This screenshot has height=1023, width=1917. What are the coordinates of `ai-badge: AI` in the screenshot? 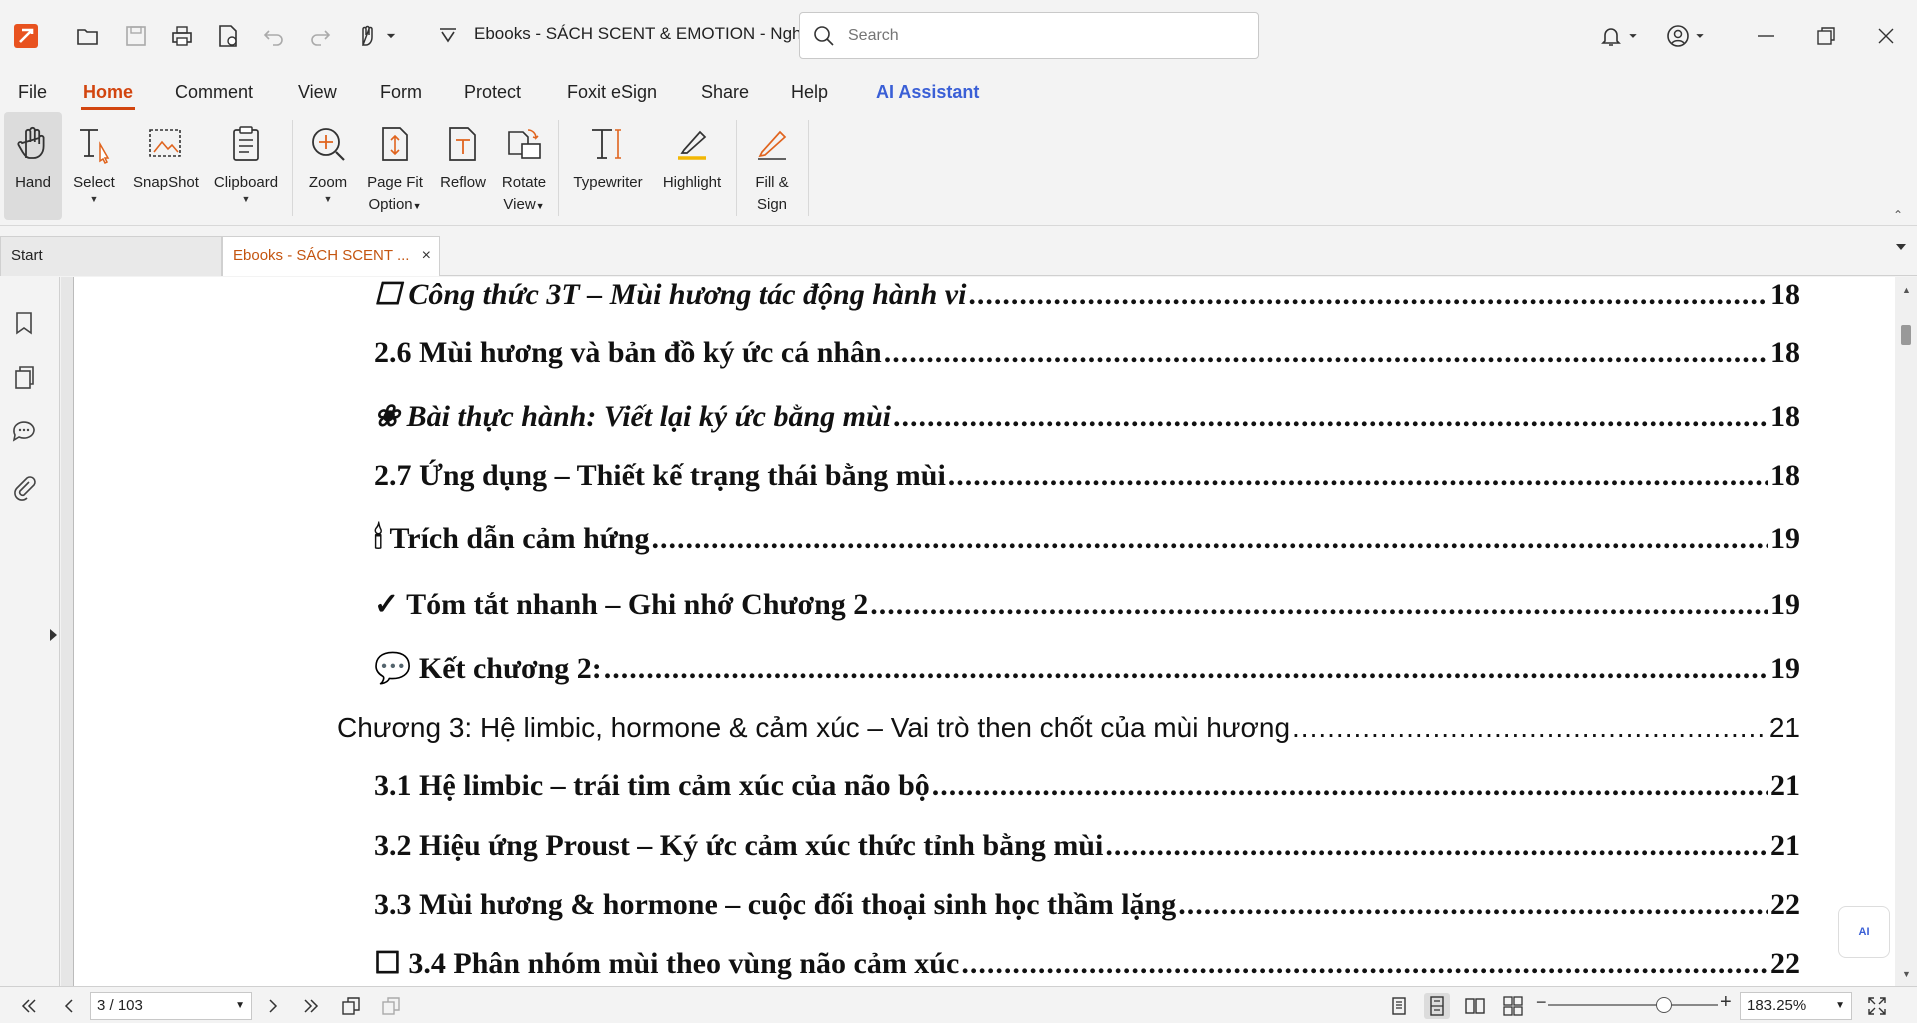 It's located at (1864, 932).